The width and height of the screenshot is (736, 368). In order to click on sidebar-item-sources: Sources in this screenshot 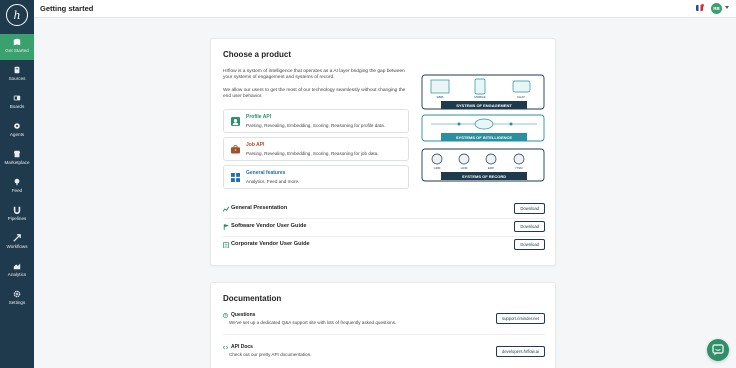, I will do `click(17, 76)`.